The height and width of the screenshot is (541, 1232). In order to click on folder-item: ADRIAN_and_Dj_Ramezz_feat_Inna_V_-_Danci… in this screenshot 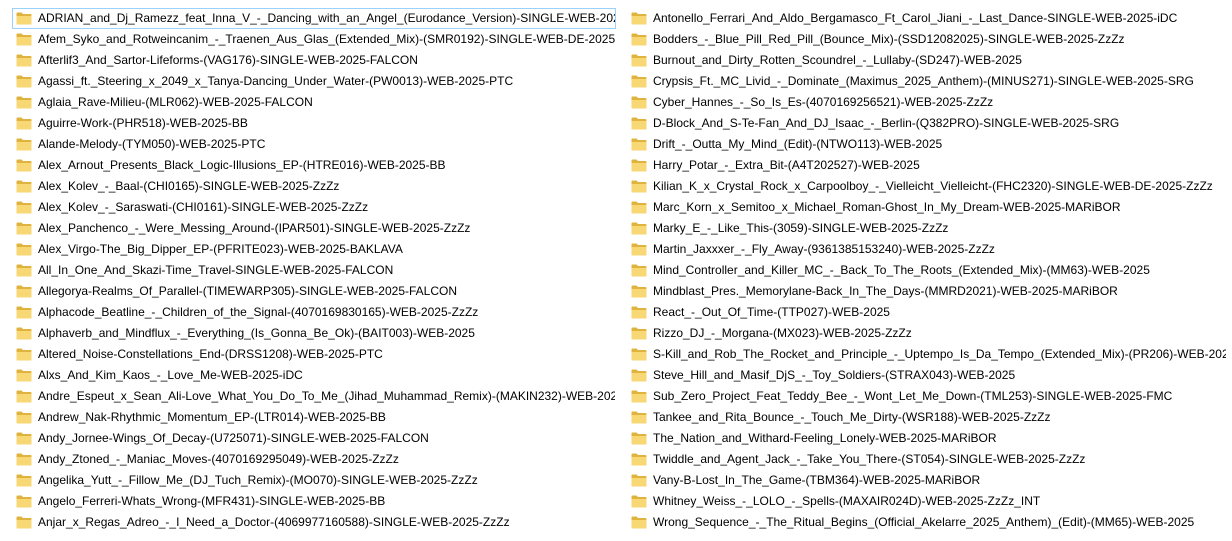, I will do `click(314, 18)`.